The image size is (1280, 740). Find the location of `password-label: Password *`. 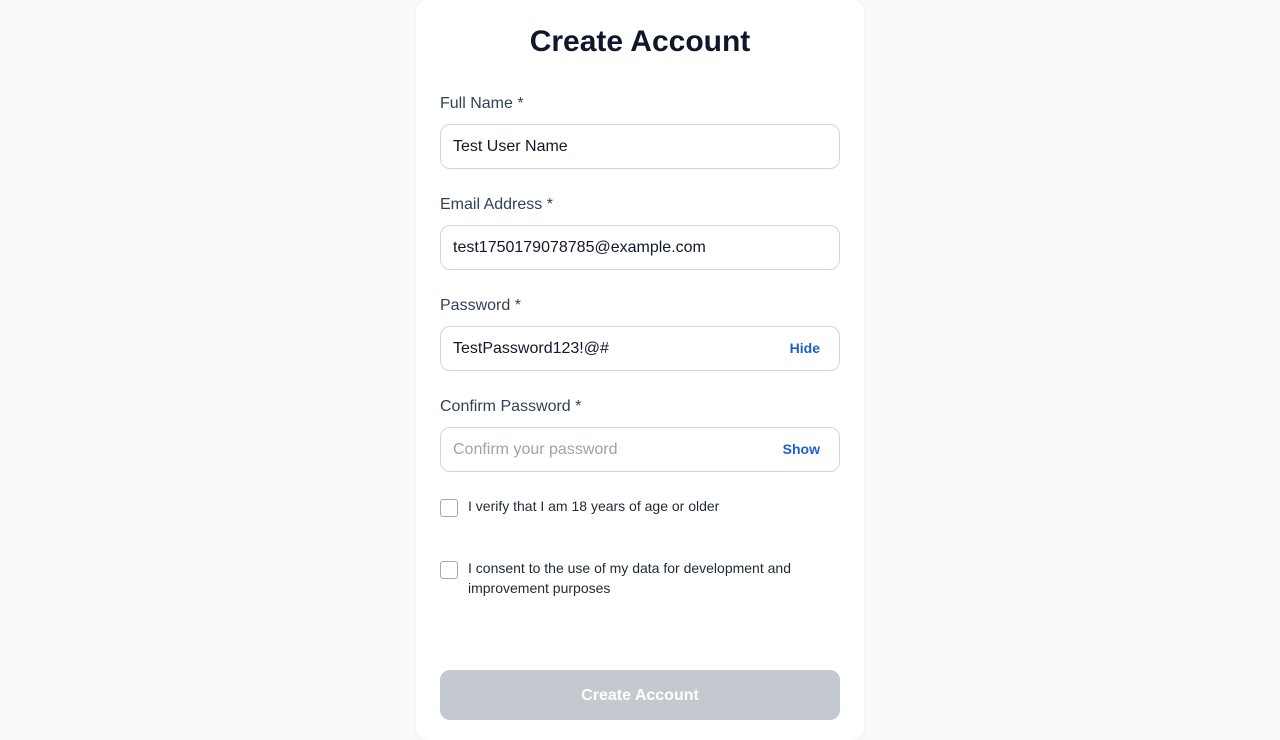

password-label: Password * is located at coordinates (480, 305).